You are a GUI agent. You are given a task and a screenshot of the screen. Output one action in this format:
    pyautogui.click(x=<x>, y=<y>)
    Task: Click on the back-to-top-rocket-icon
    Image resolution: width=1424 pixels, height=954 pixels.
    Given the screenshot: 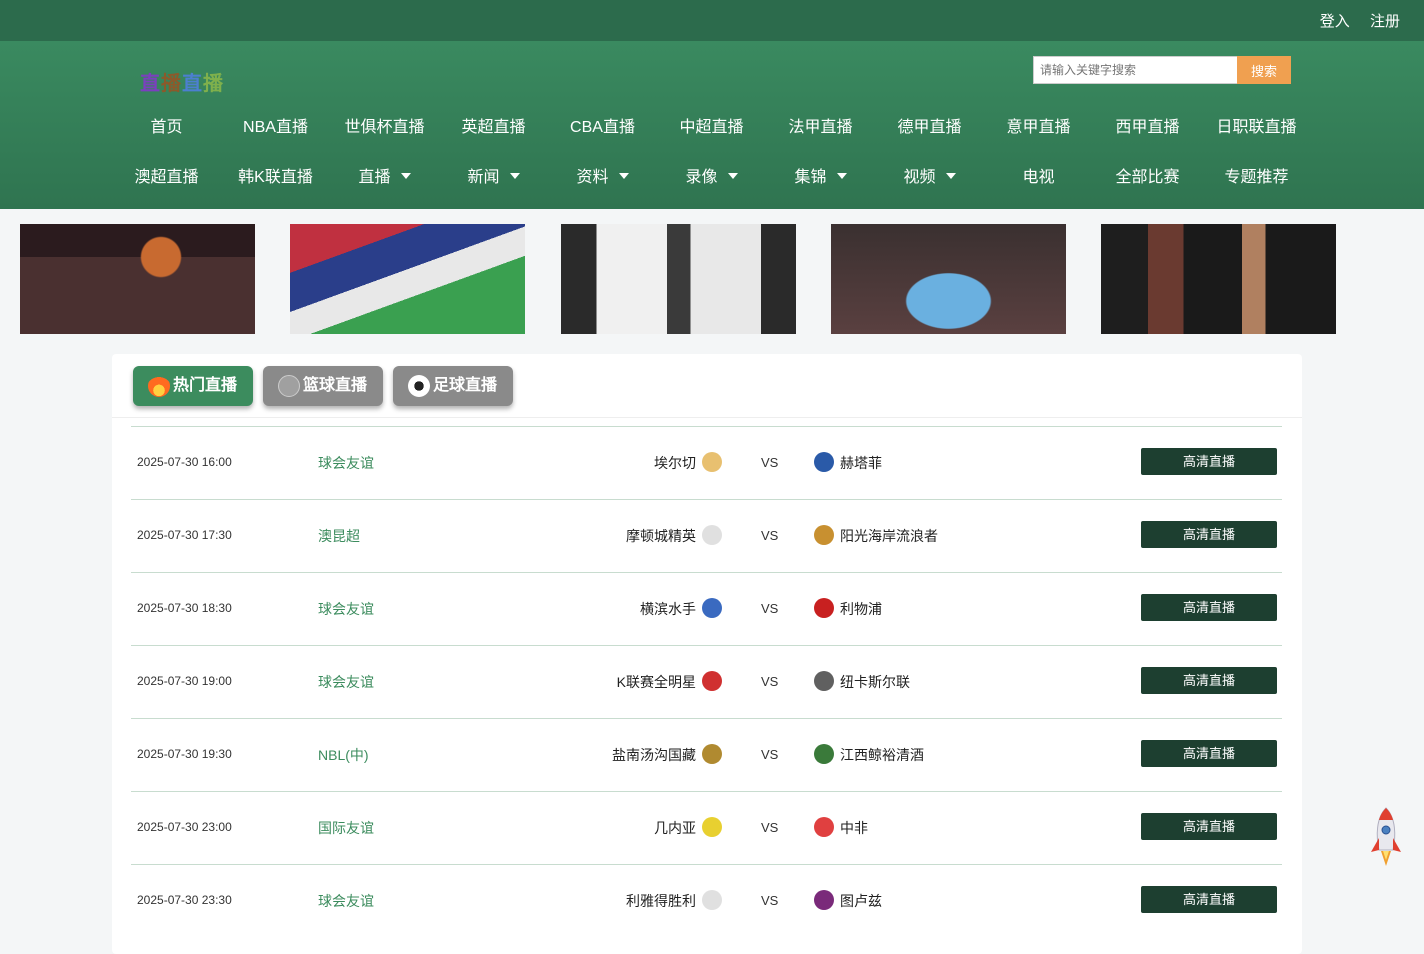 What is the action you would take?
    pyautogui.click(x=1386, y=837)
    